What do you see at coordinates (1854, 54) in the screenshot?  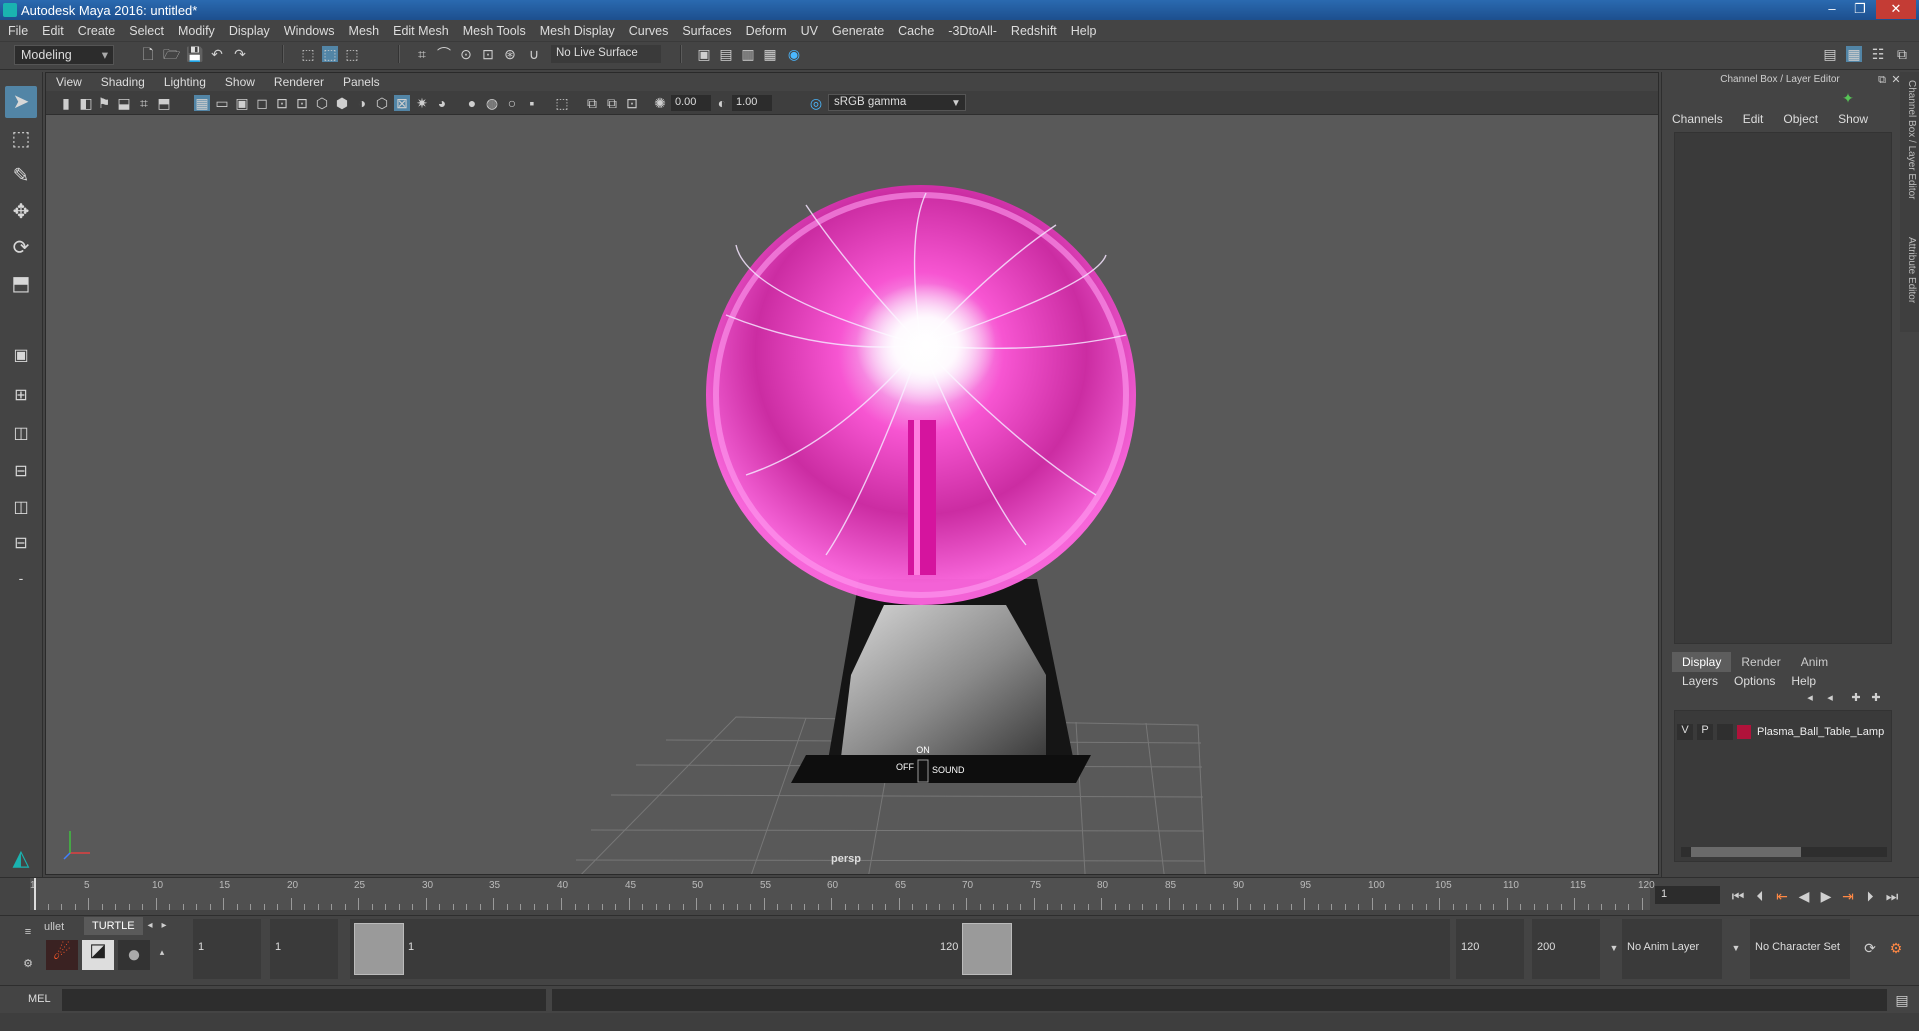 I see `channel-box-toggle-icon: ▦` at bounding box center [1854, 54].